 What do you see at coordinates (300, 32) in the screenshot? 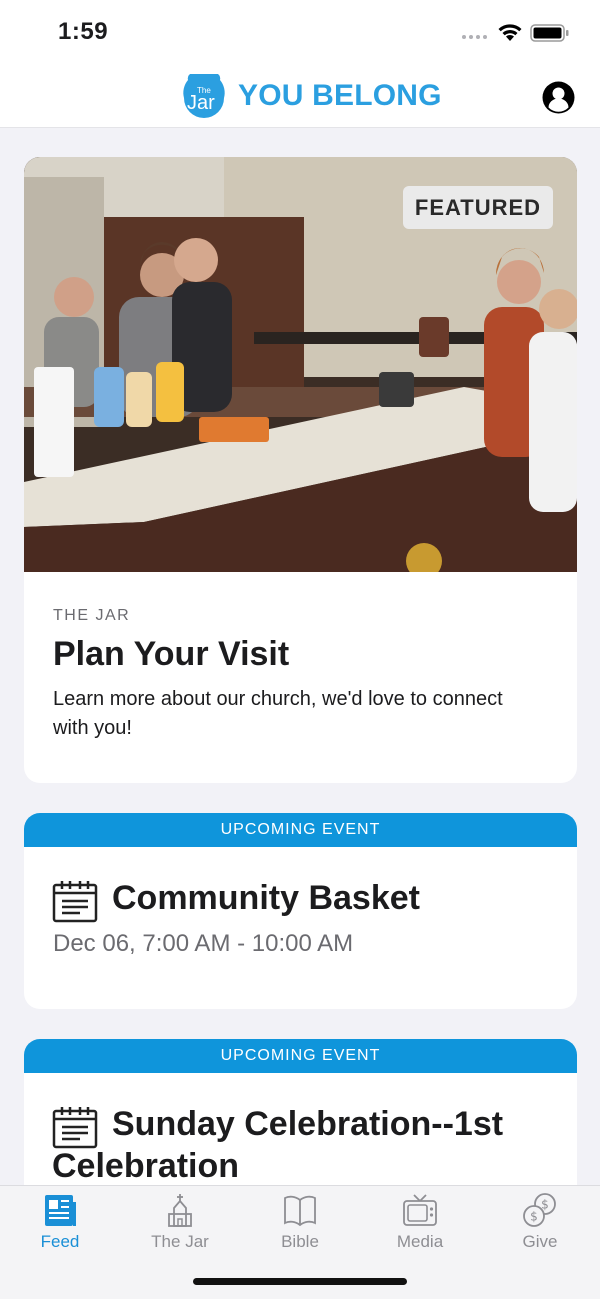
I see `status-bar: 1:59` at bounding box center [300, 32].